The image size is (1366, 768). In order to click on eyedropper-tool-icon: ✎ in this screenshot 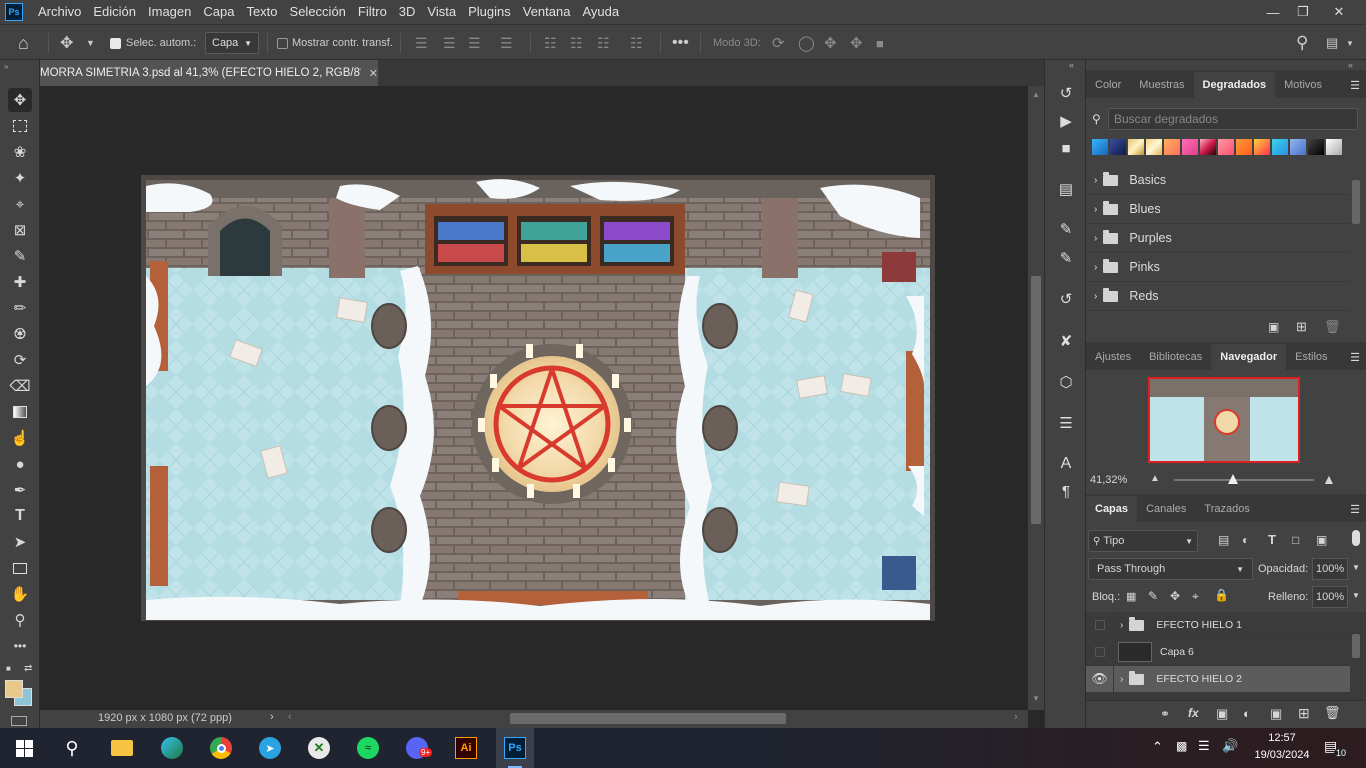, I will do `click(20, 256)`.